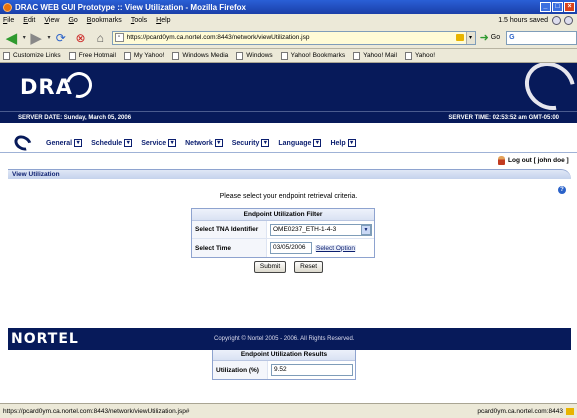  I want to click on tna-select: OME0237_ETH-1-4-3 ▼, so click(321, 229).